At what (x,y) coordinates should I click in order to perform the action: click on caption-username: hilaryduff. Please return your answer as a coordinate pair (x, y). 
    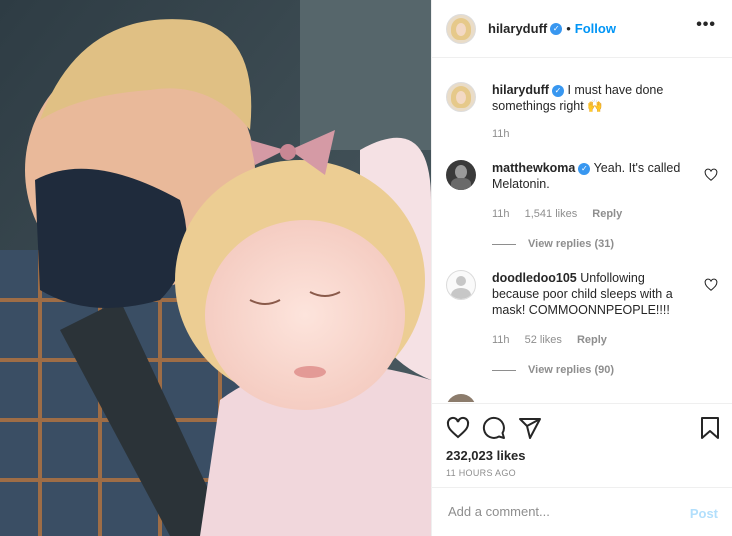
    Looking at the image, I should click on (520, 90).